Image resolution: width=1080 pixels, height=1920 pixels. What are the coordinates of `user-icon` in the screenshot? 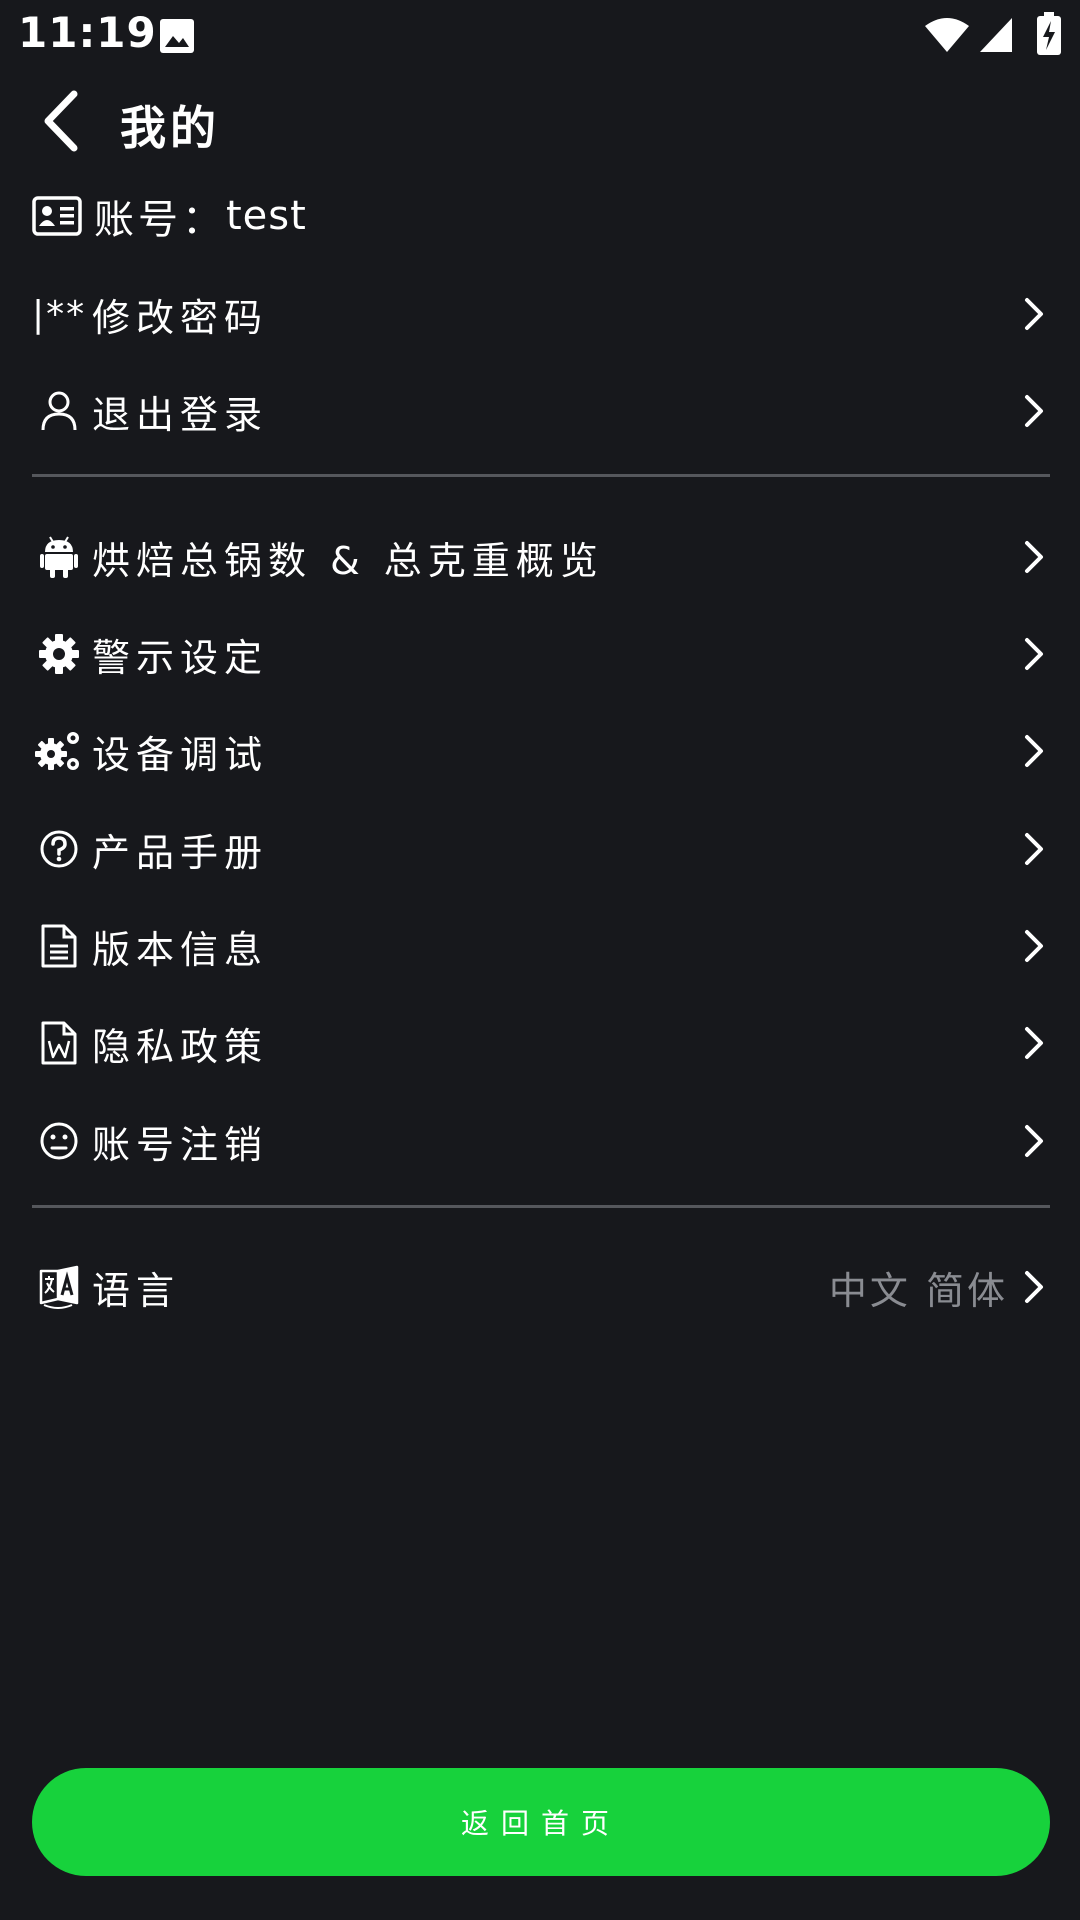 It's located at (59, 411).